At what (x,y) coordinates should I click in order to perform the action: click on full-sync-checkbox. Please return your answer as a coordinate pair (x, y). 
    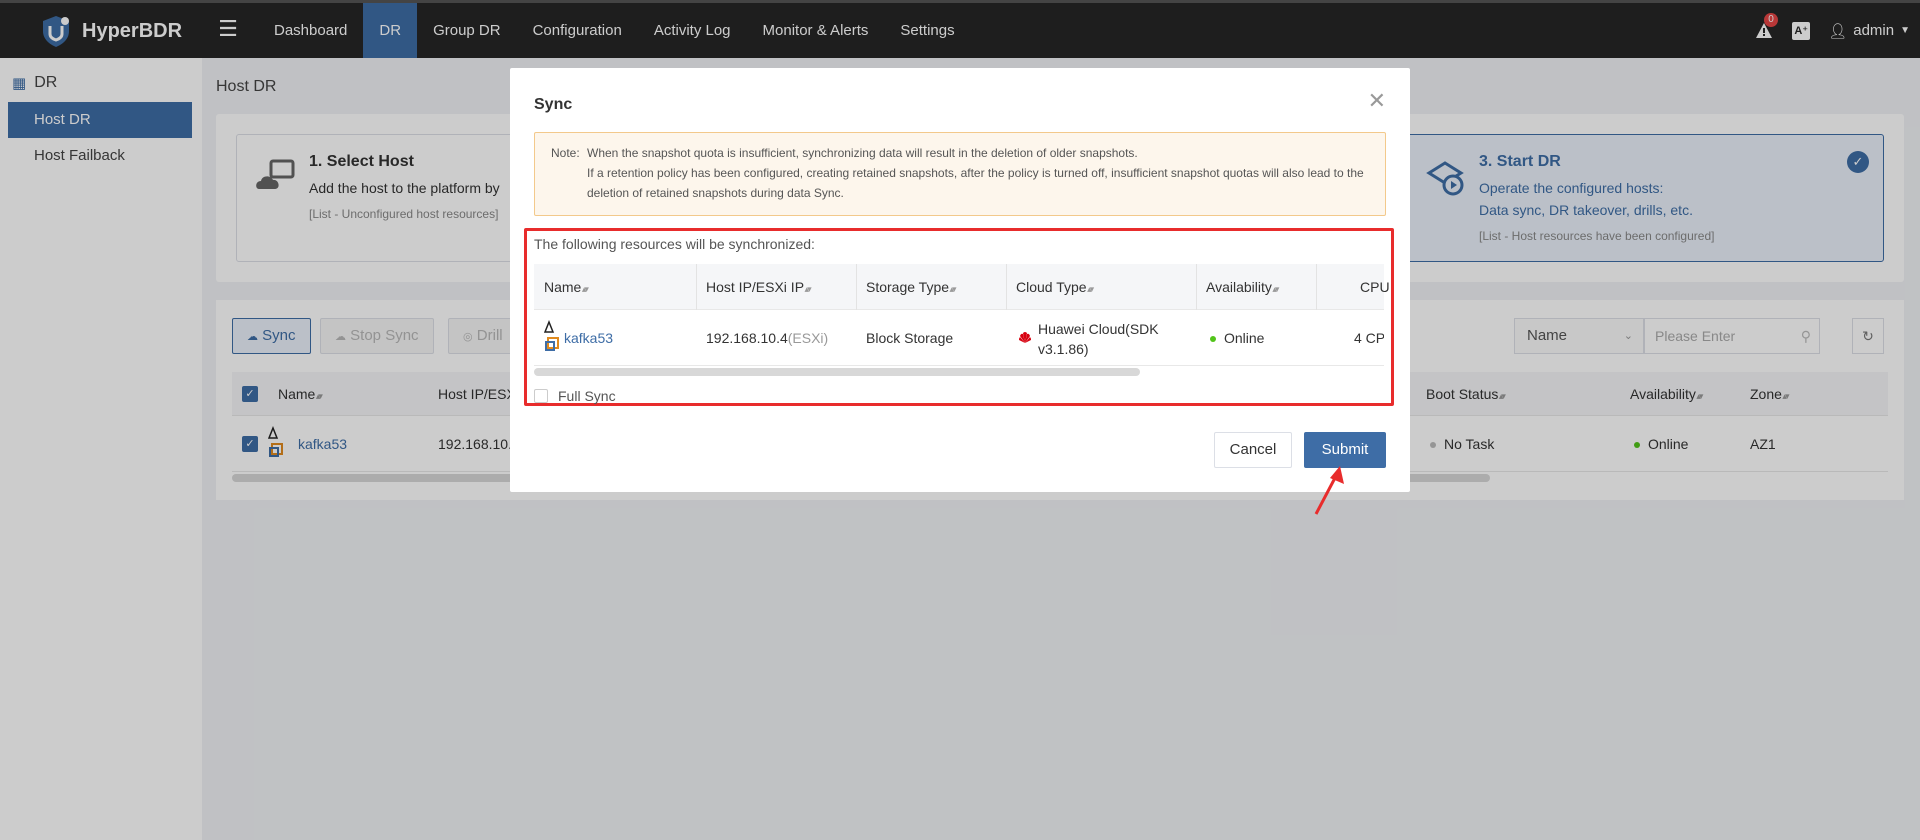
    Looking at the image, I should click on (541, 396).